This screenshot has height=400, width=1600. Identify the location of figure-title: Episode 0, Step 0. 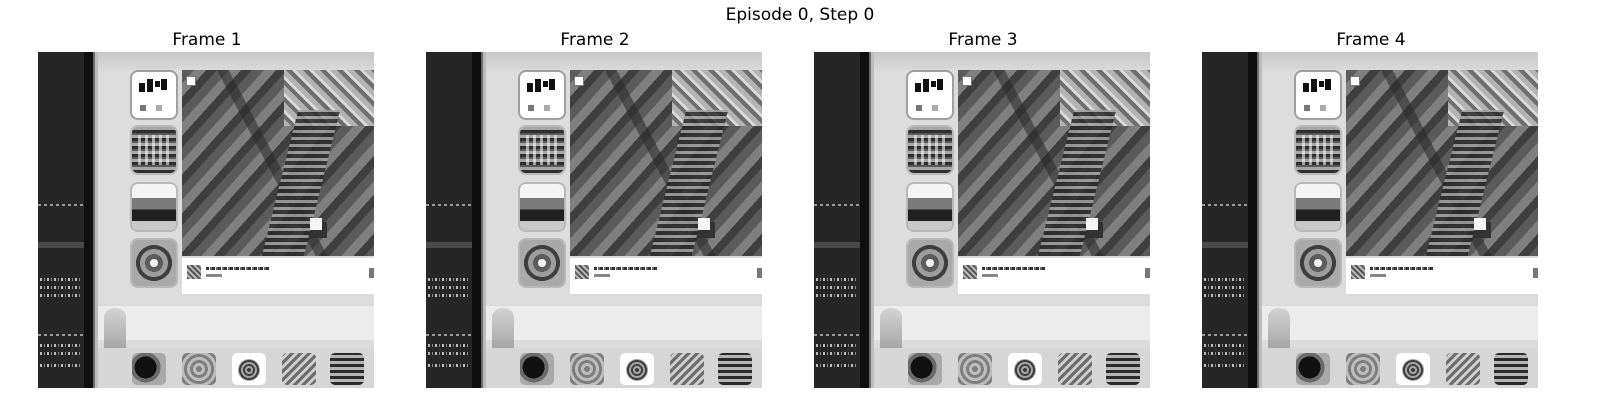
(800, 15).